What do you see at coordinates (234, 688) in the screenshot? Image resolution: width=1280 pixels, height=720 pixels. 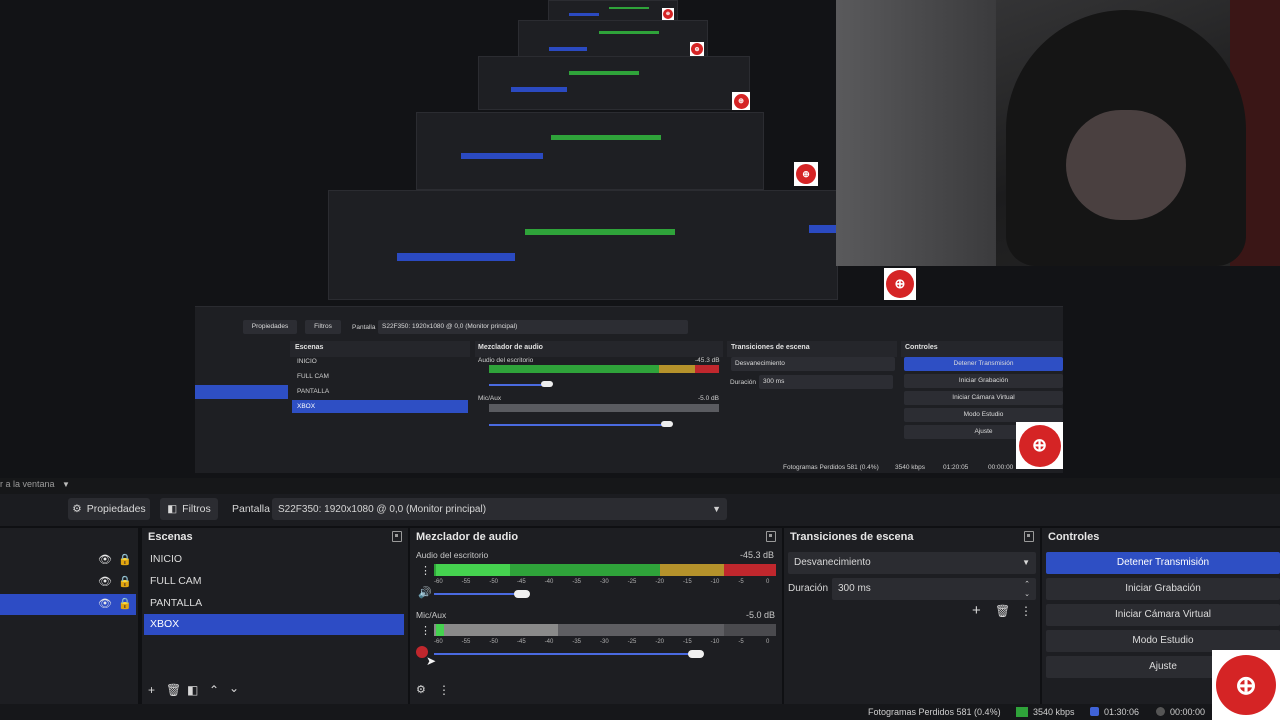 I see `move-down-icon: ⌄` at bounding box center [234, 688].